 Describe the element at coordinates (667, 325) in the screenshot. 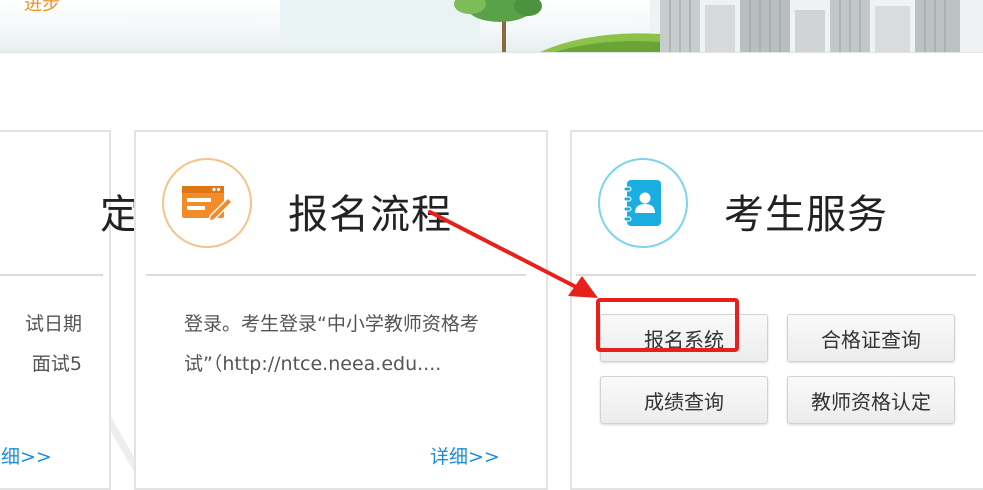

I see `highlight-box` at that location.